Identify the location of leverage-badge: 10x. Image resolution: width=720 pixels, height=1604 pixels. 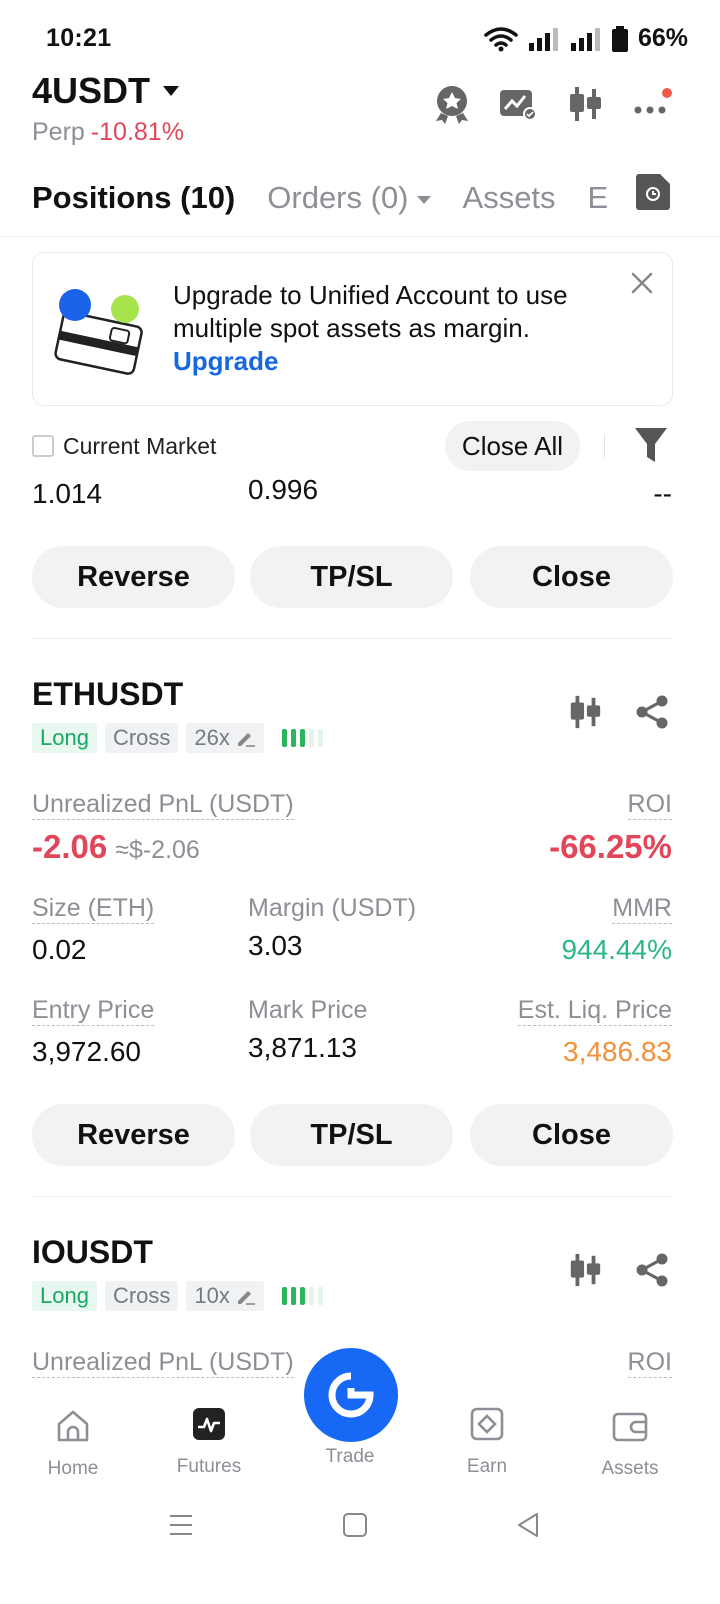
(225, 1296).